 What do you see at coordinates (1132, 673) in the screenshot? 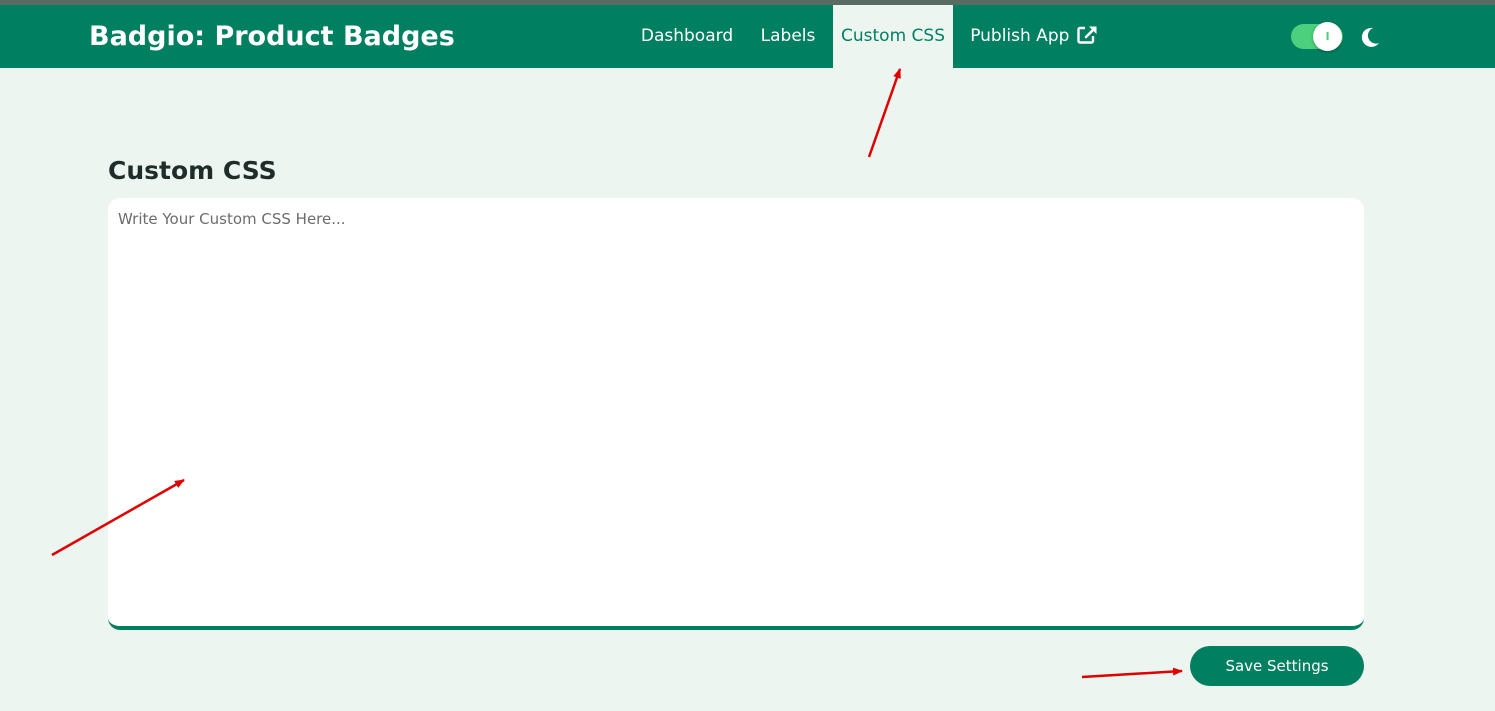
I see `annotation-arrow-save` at bounding box center [1132, 673].